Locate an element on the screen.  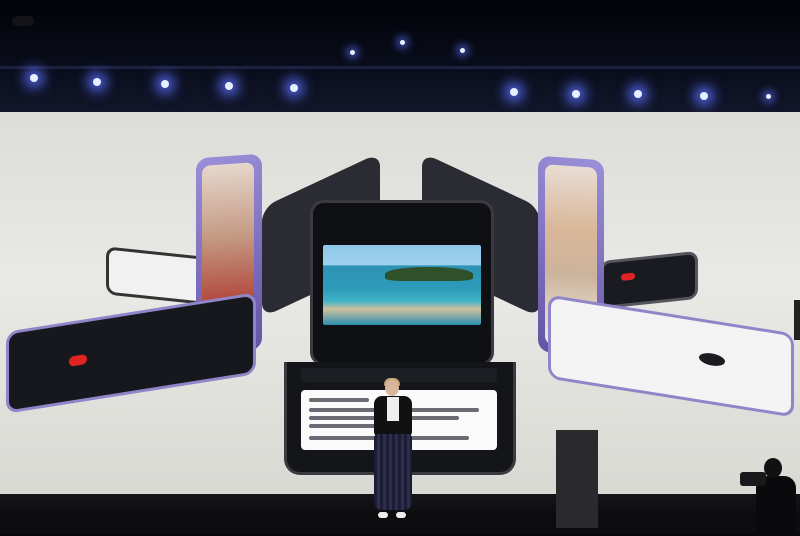
phone-far-right is located at coordinates (649, 280).